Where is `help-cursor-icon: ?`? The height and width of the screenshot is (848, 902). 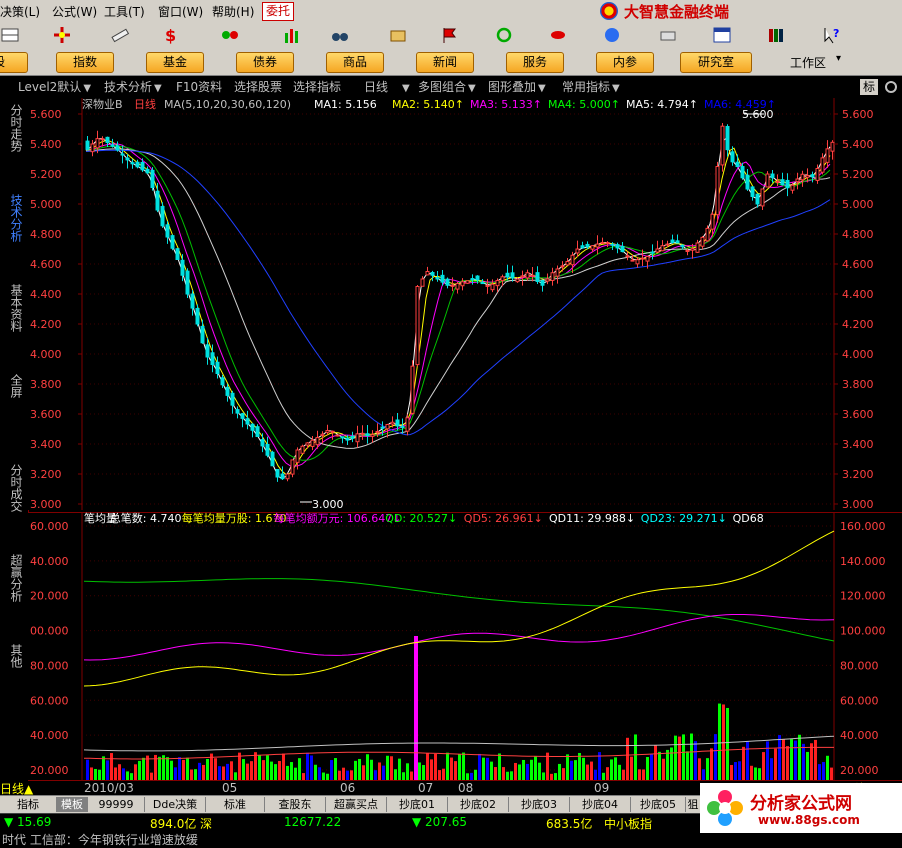 help-cursor-icon: ? is located at coordinates (832, 35).